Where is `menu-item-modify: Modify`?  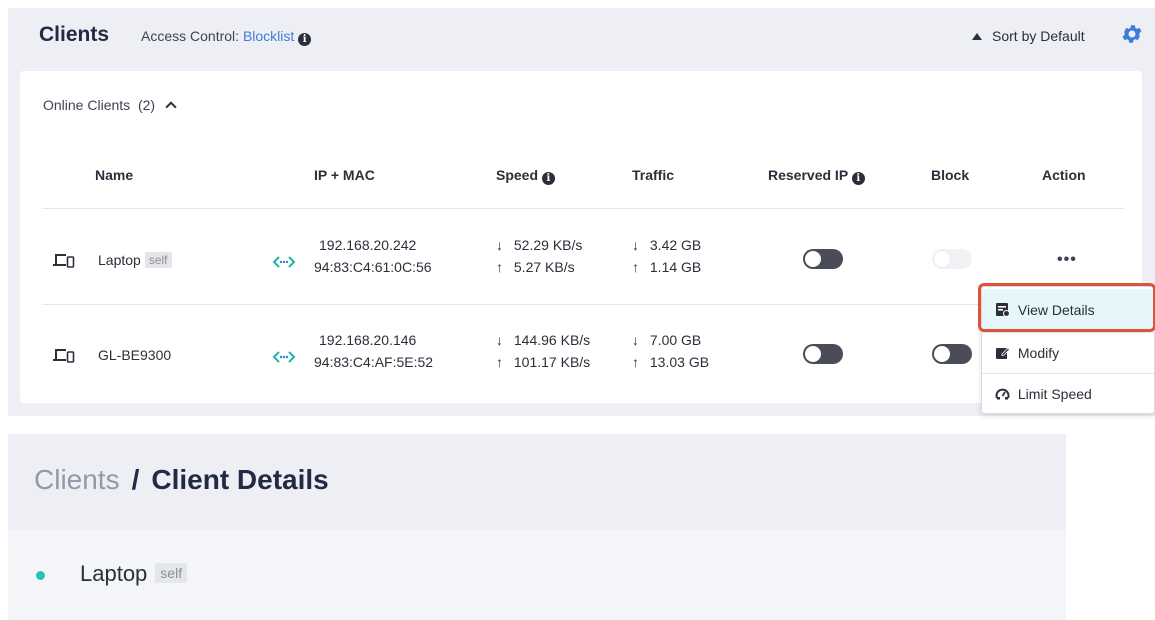 menu-item-modify: Modify is located at coordinates (1068, 353).